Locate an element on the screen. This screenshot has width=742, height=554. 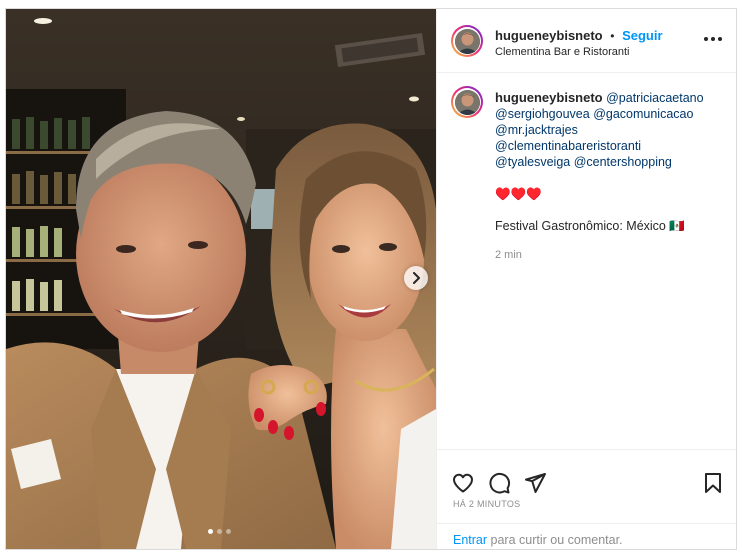
mention-link: @patriciacaetano is located at coordinates (654, 98).